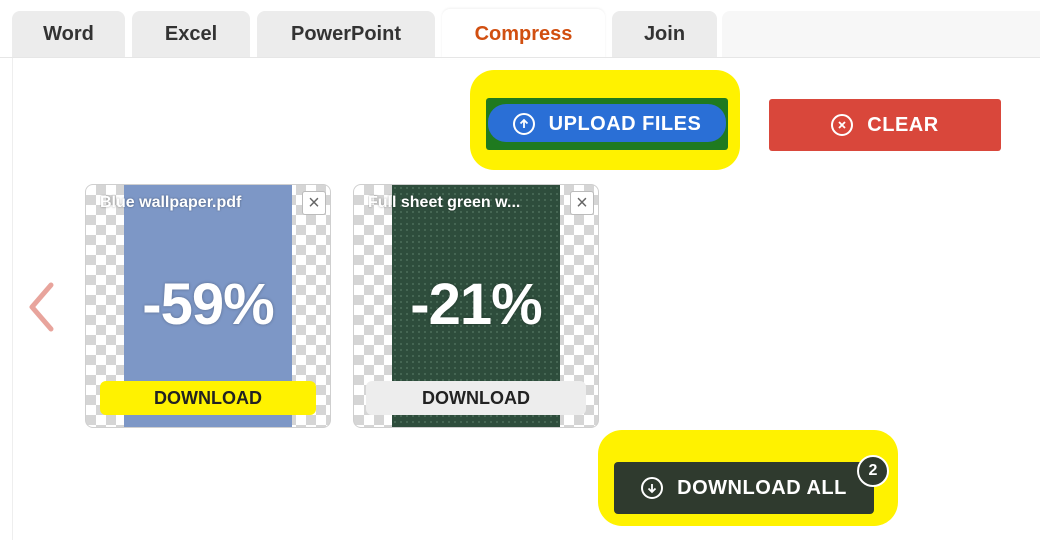 The height and width of the screenshot is (540, 1040). What do you see at coordinates (523, 124) in the screenshot?
I see `arrow-up-circle-icon` at bounding box center [523, 124].